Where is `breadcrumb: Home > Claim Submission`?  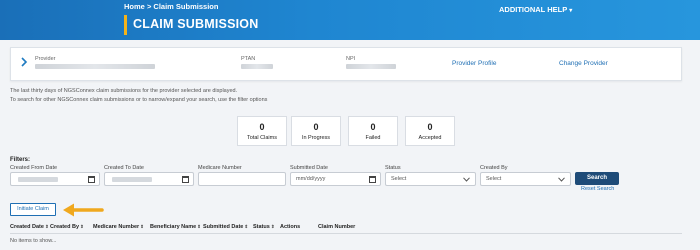 breadcrumb: Home > Claim Submission is located at coordinates (171, 6).